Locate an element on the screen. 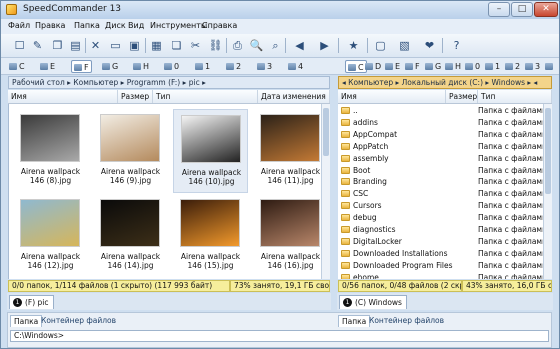 The height and width of the screenshot is (349, 560). menu-file: Файл is located at coordinates (19, 25).